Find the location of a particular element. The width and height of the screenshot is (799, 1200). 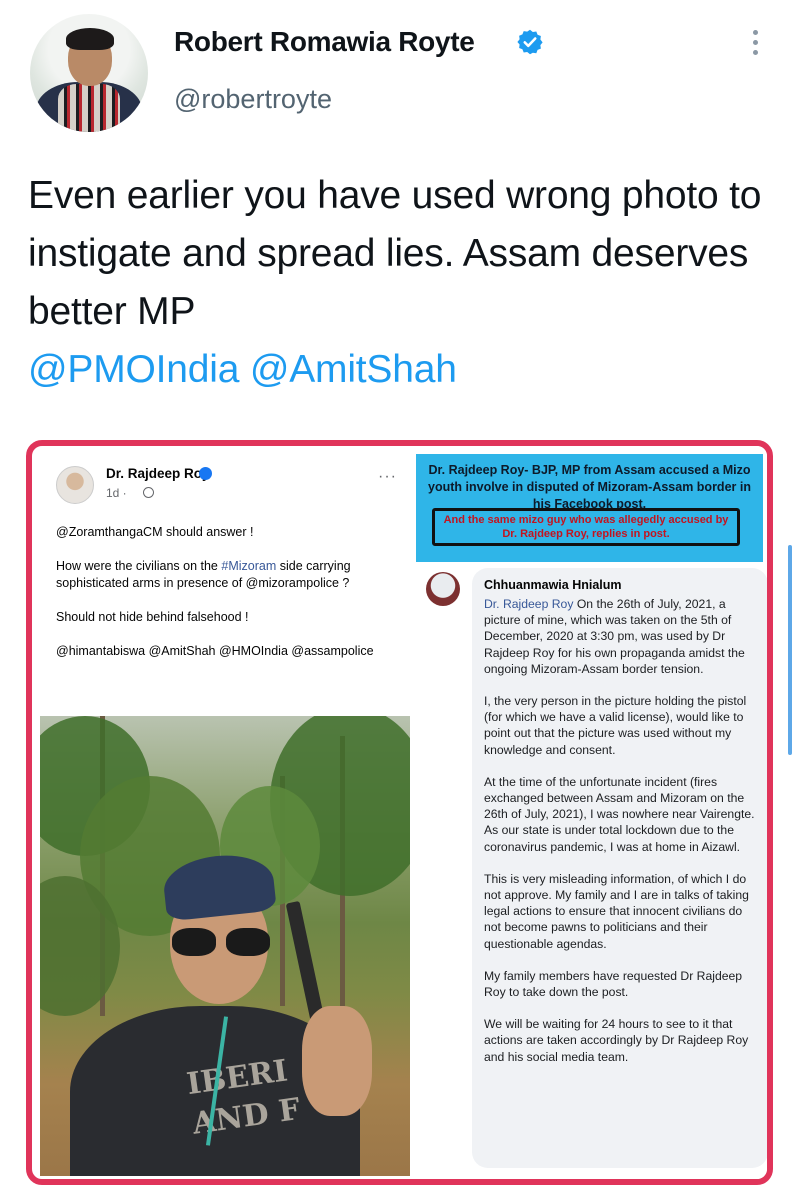

mention-link: @PMOIndia is located at coordinates (133, 369).